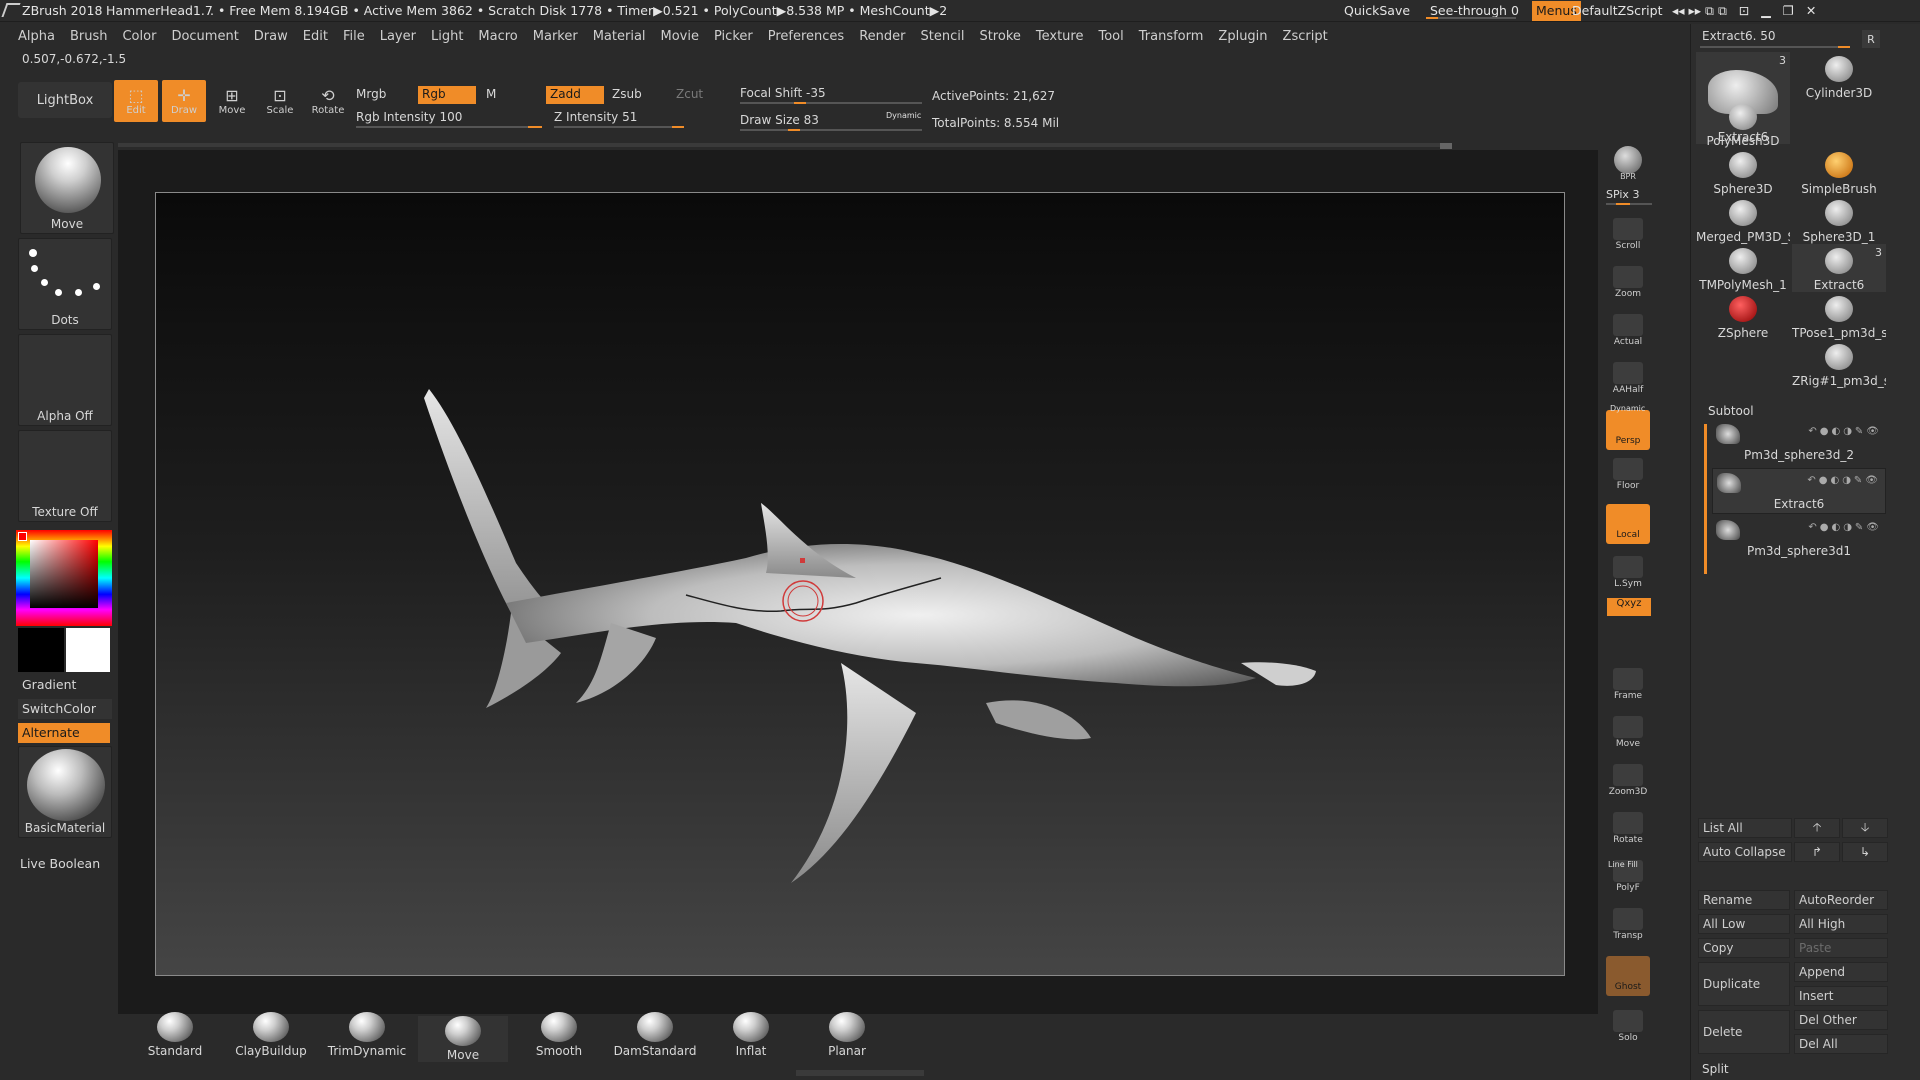 The image size is (1920, 1080). Describe the element at coordinates (1628, 334) in the screenshot. I see `dock-actual-button: Actual` at that location.